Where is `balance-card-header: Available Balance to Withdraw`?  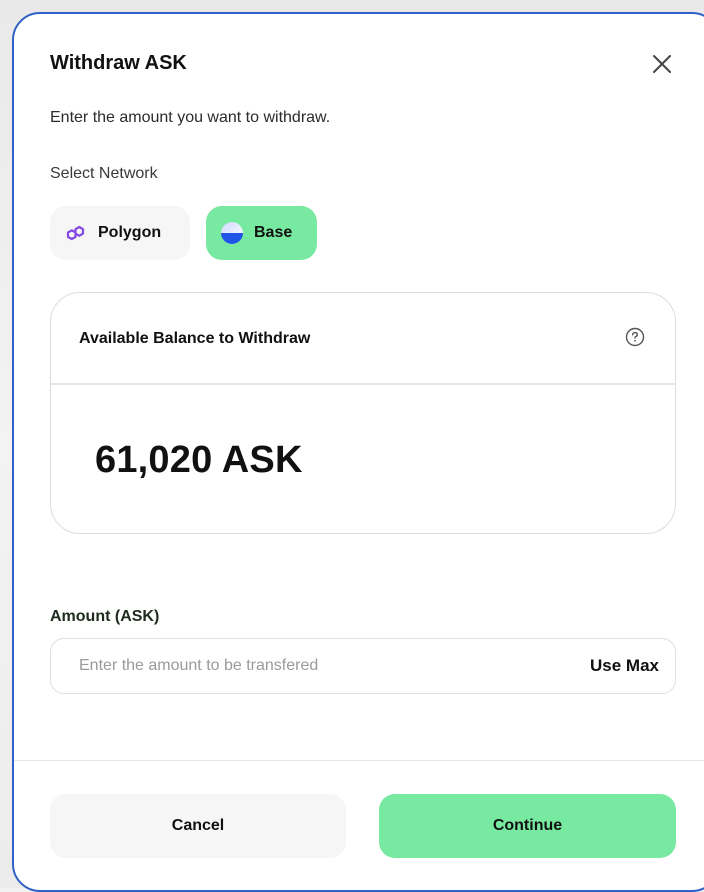
balance-card-header: Available Balance to Withdraw is located at coordinates (363, 339).